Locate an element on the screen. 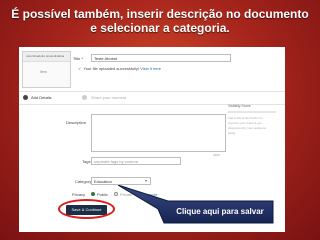 This screenshot has width=320, height=240. description-char-count: 3000 is located at coordinates (216, 155).